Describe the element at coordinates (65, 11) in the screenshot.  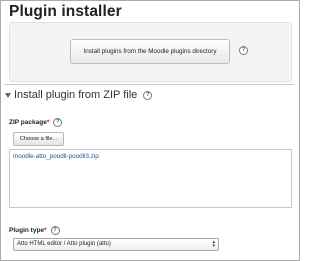
I see `page-title: Plugin installer` at that location.